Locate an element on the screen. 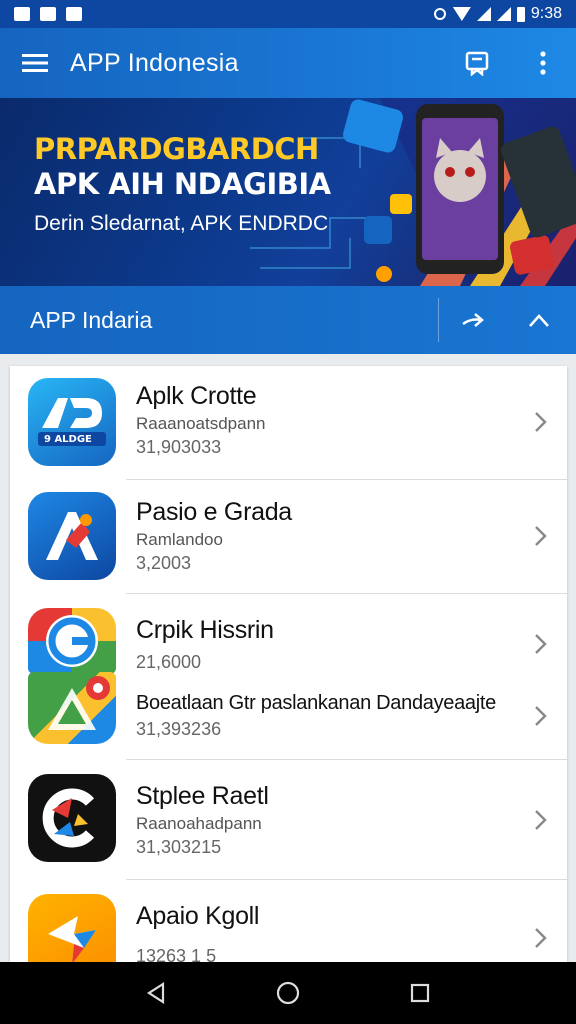 Image resolution: width=576 pixels, height=1024 pixels. section-header: APP Indaria is located at coordinates (288, 320).